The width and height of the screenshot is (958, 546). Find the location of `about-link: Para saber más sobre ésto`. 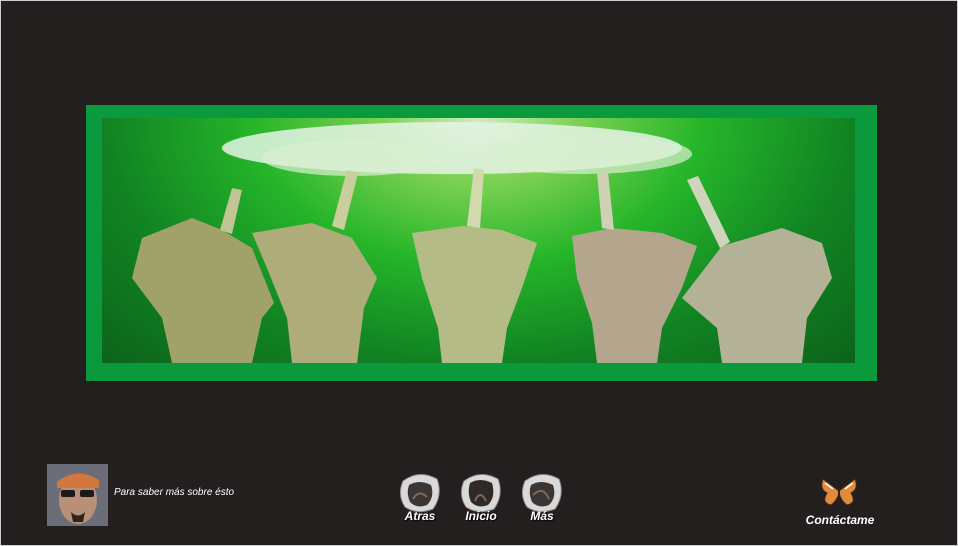

about-link: Para saber más sobre ésto is located at coordinates (174, 492).